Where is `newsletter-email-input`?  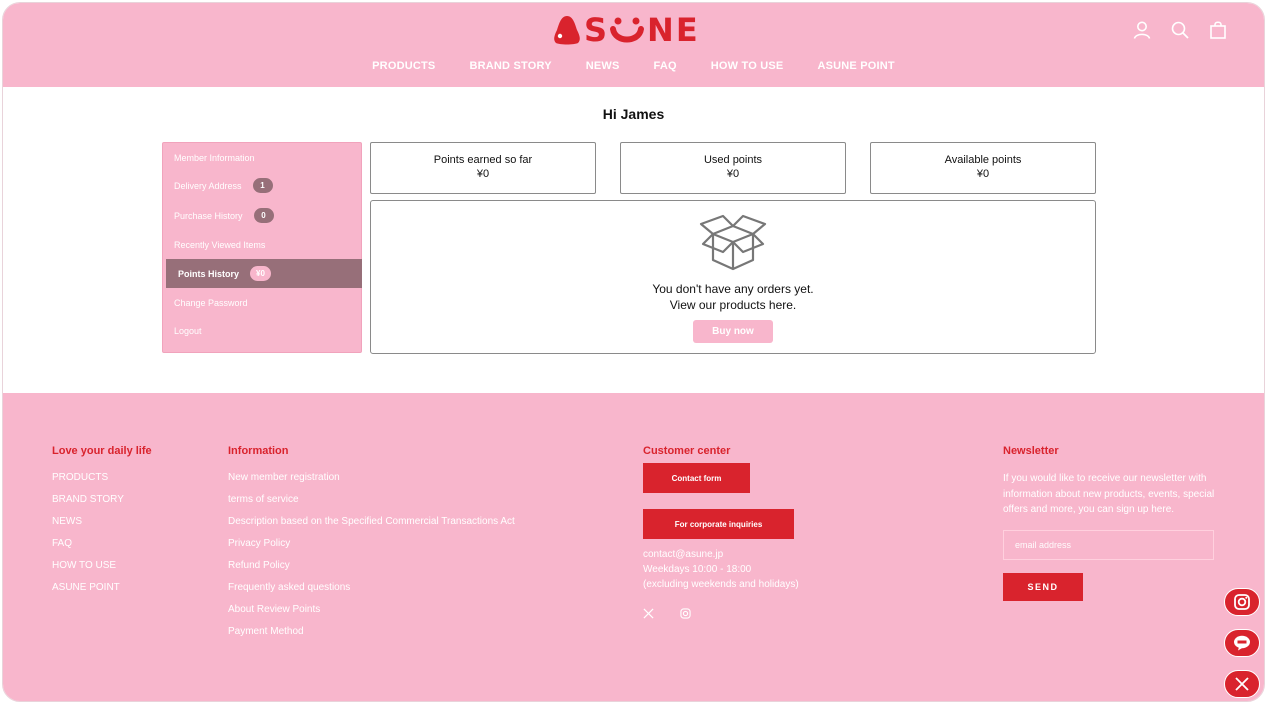 newsletter-email-input is located at coordinates (1108, 544).